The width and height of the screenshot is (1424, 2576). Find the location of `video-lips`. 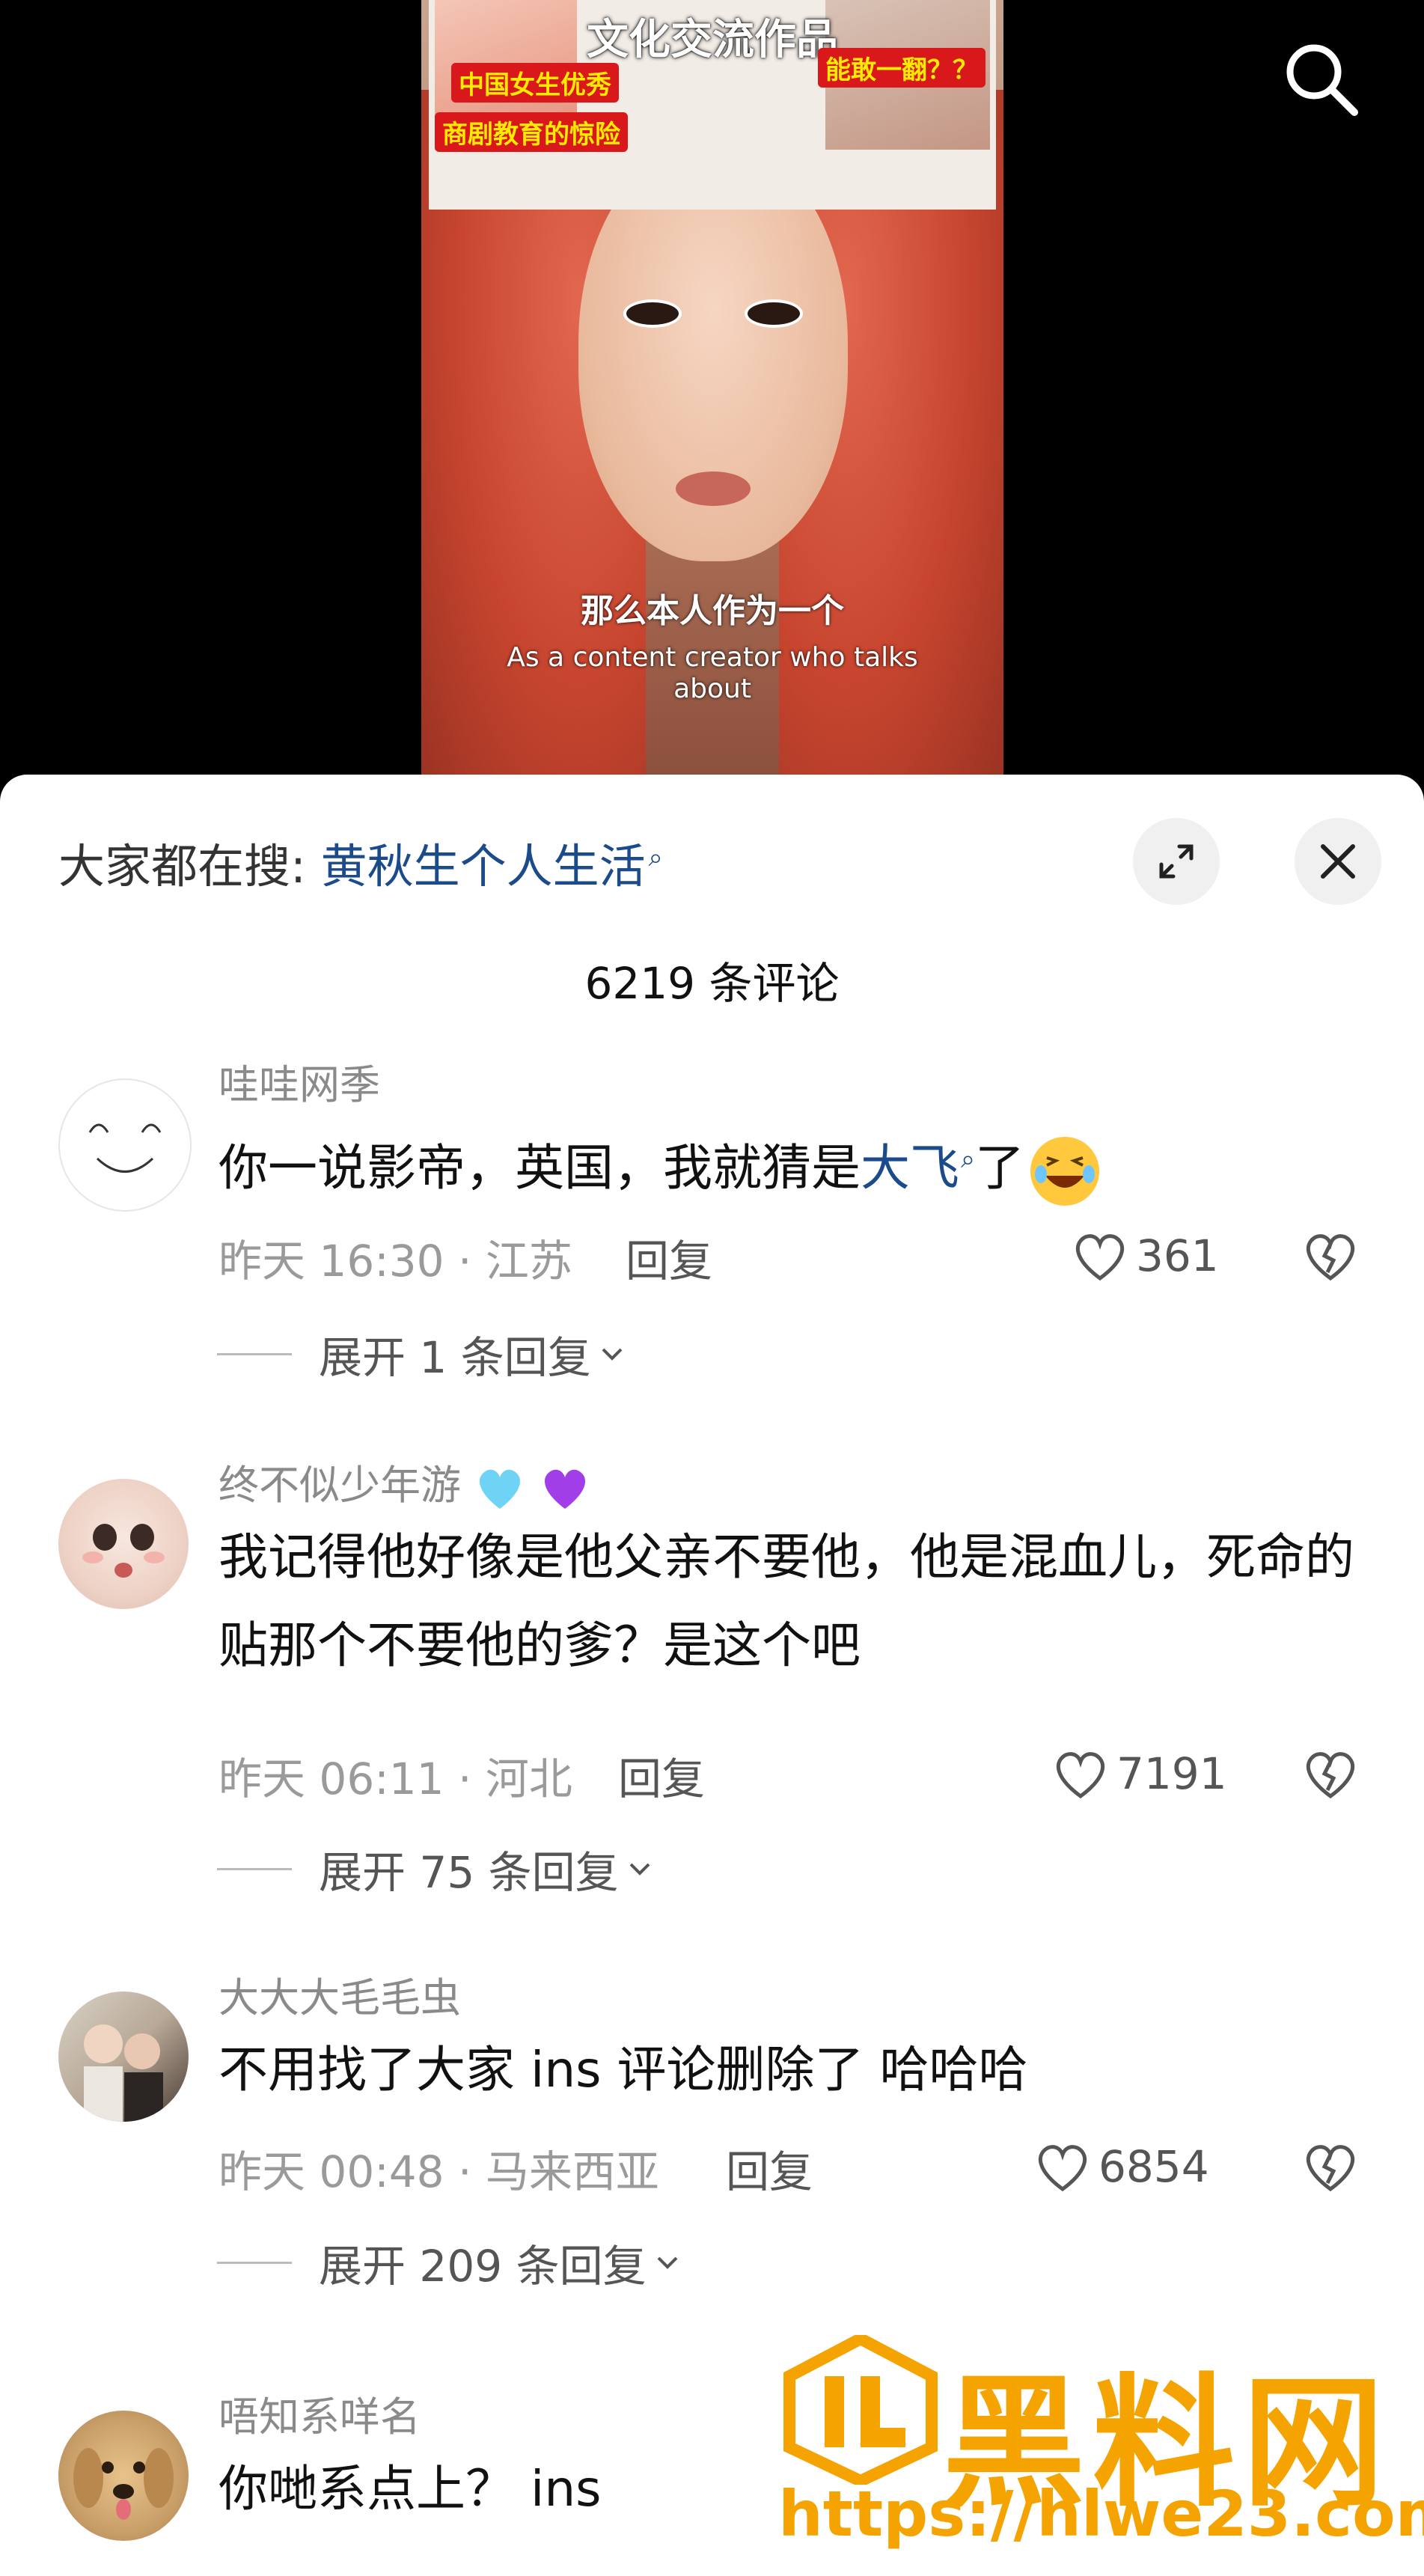

video-lips is located at coordinates (713, 488).